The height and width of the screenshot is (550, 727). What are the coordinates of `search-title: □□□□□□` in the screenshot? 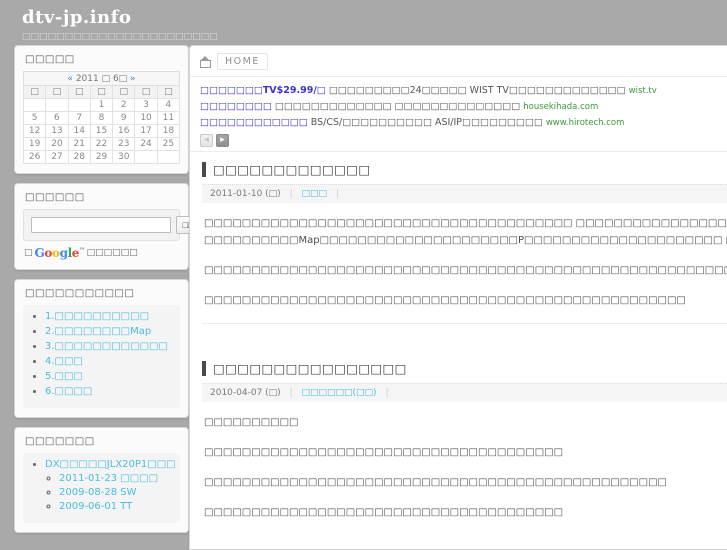 It's located at (55, 197).